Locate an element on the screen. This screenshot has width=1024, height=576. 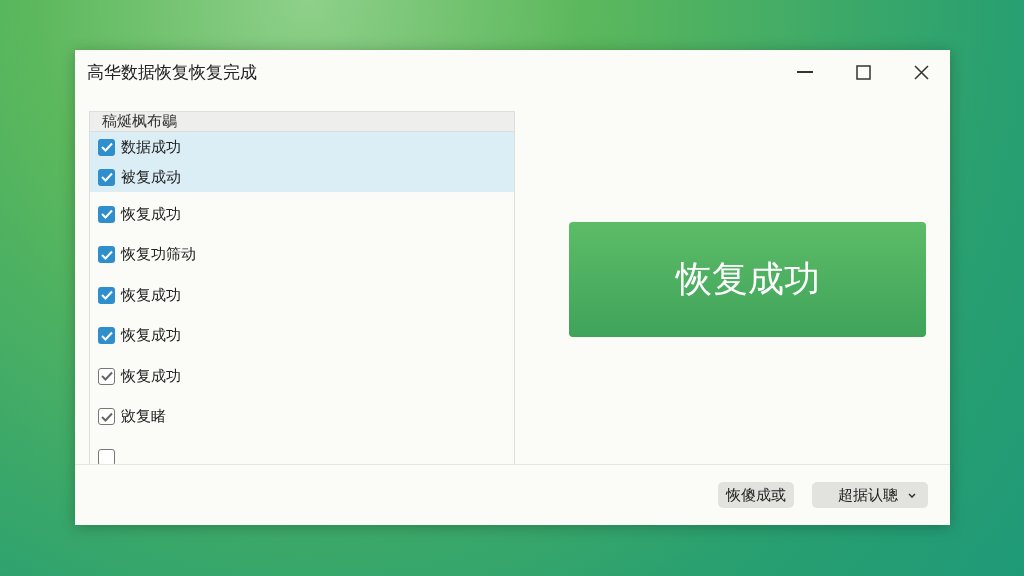
caret-icon is located at coordinates (912, 495).